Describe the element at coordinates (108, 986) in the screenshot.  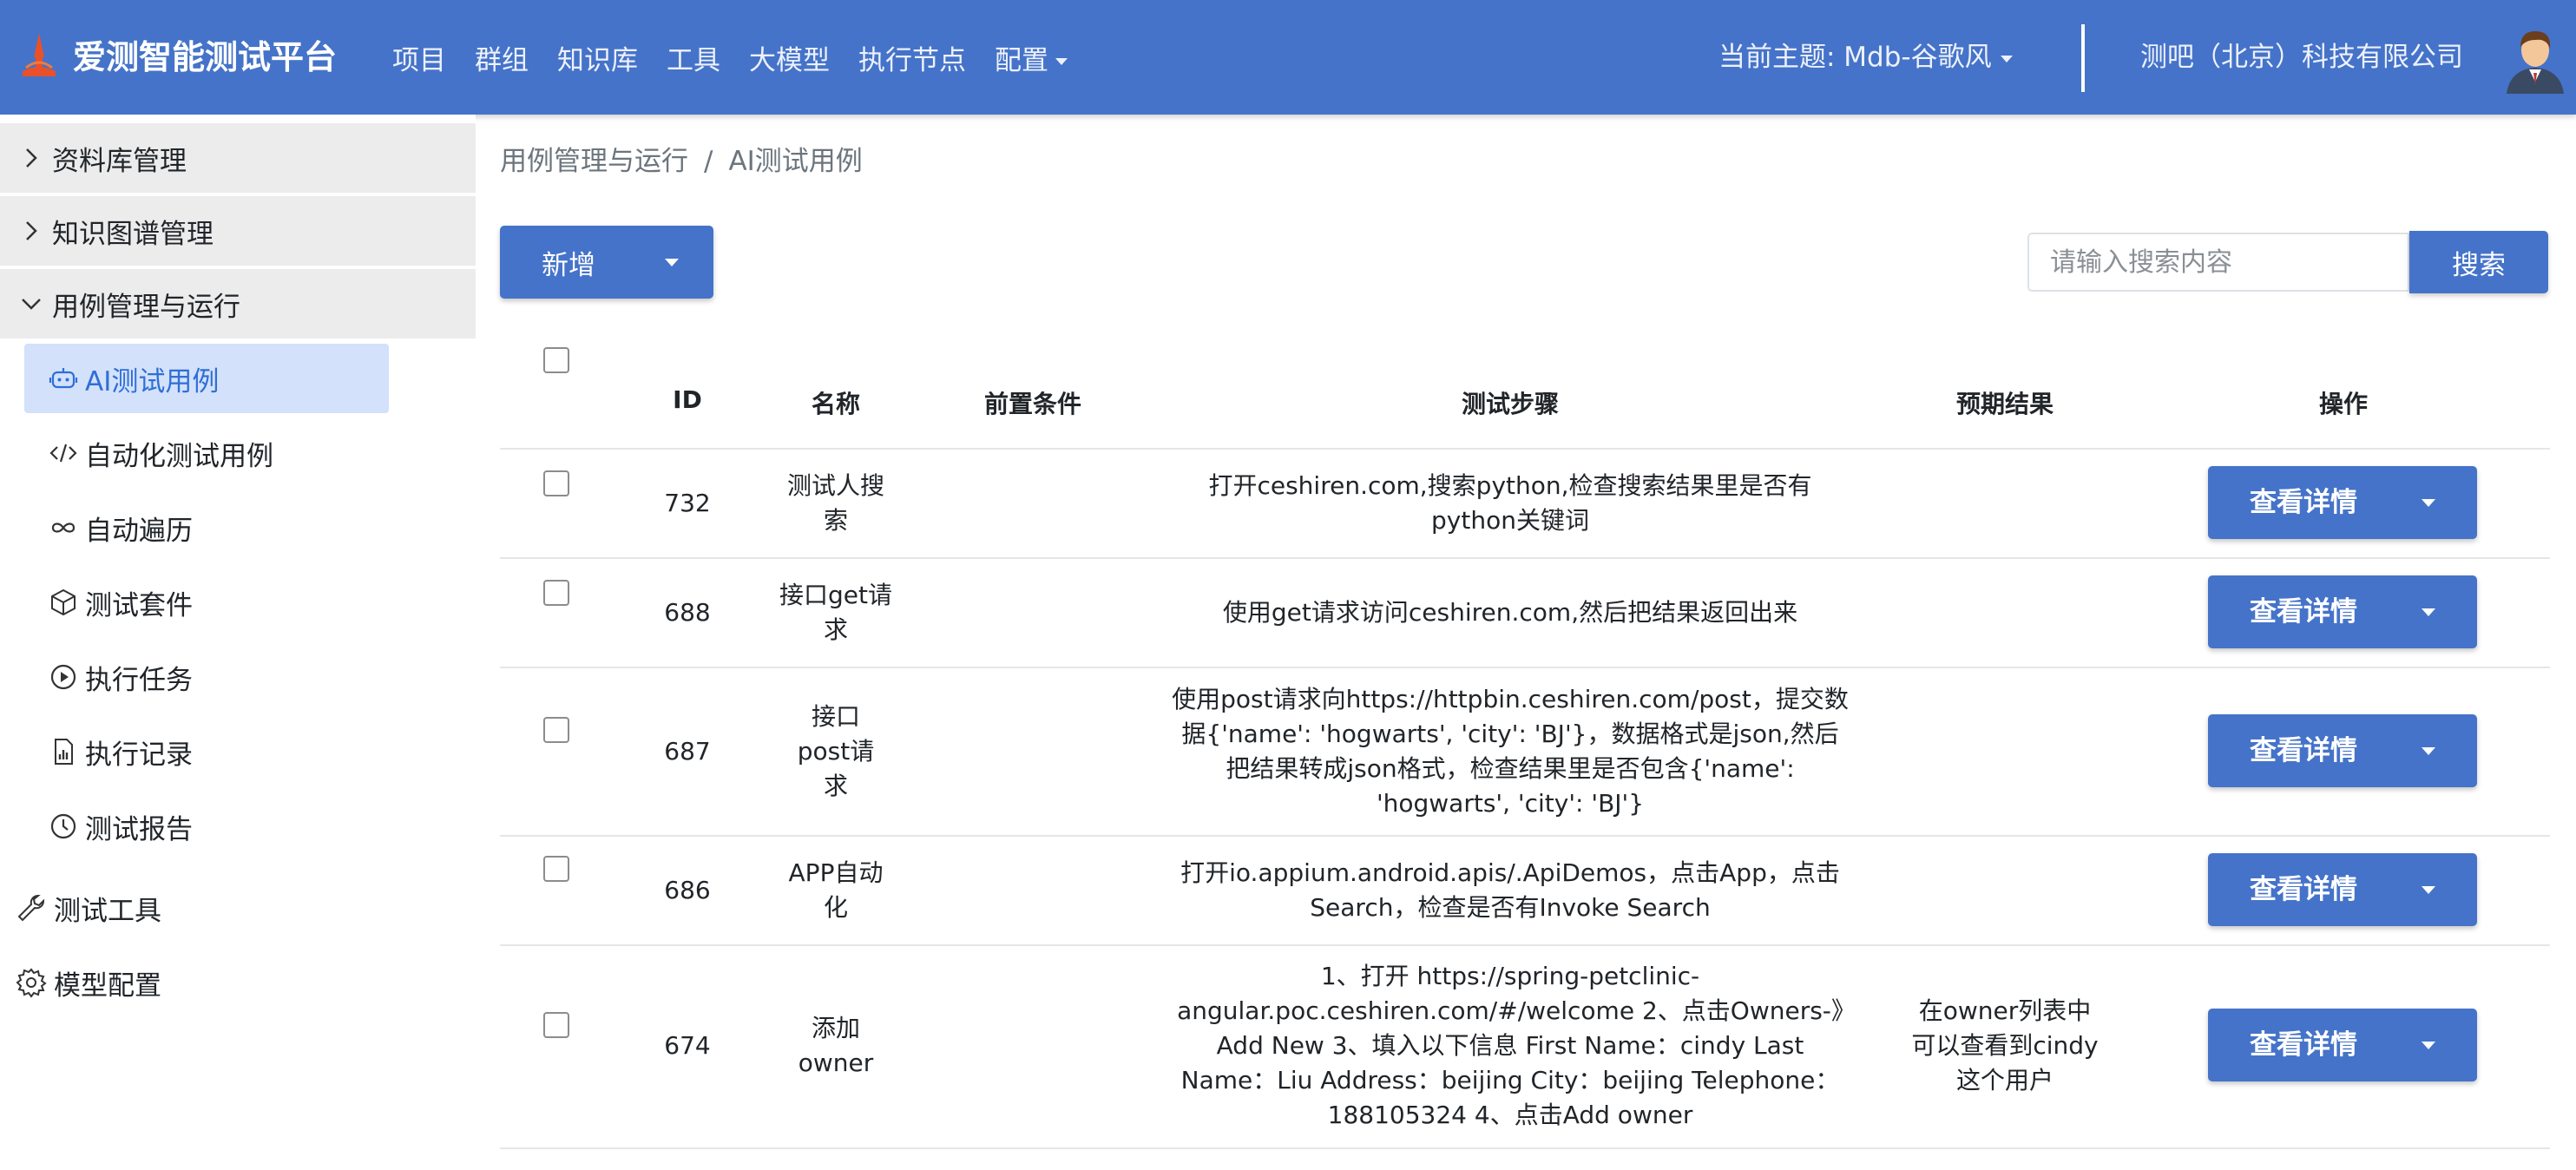
I see `sidebar-item-label: 模型配置` at that location.